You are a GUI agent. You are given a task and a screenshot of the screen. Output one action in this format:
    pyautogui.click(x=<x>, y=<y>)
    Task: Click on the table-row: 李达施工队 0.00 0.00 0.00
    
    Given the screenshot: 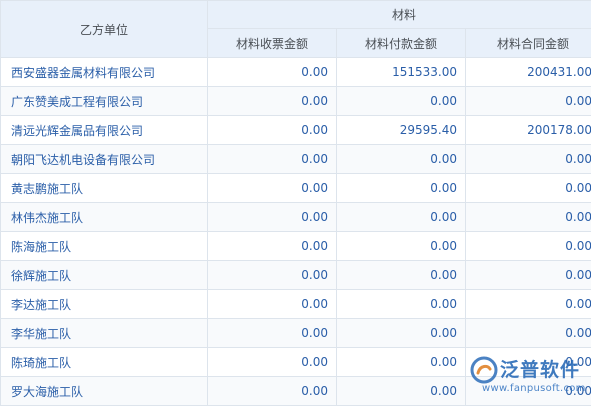 What is the action you would take?
    pyautogui.click(x=296, y=304)
    